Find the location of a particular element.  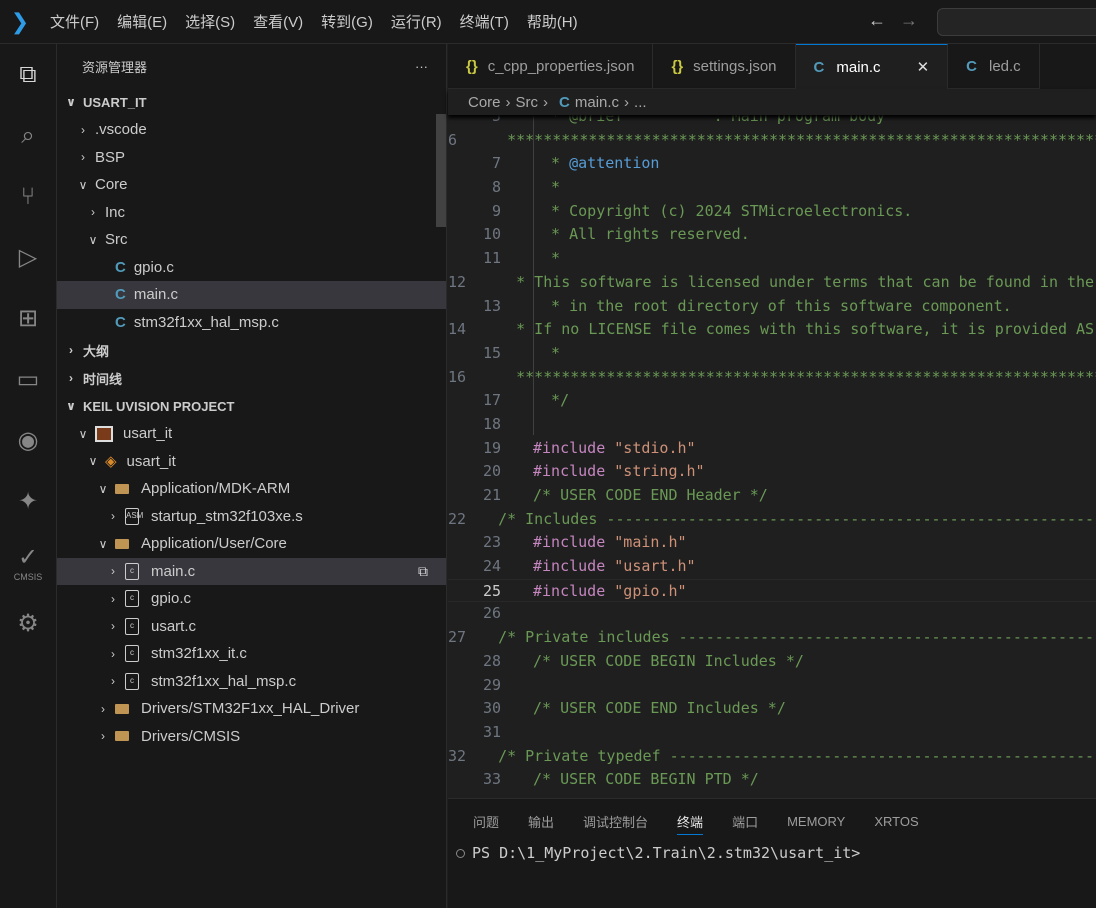

navigation: ←→ is located at coordinates (900, 20).